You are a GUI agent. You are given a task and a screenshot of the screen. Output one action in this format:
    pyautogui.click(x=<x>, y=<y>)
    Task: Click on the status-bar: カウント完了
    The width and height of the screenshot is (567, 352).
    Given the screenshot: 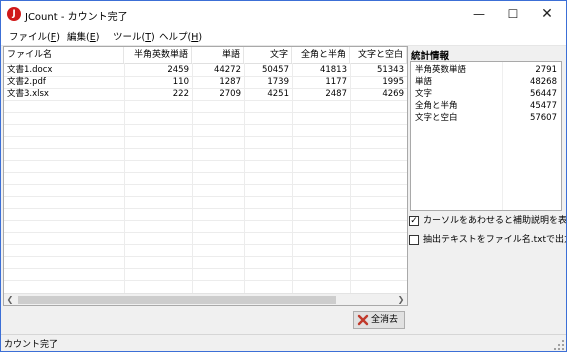 What is the action you would take?
    pyautogui.click(x=283, y=342)
    